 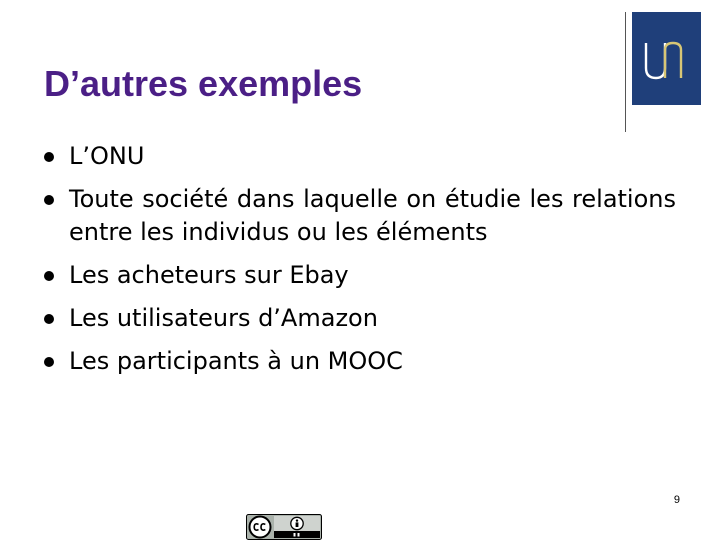 What do you see at coordinates (209, 275) in the screenshot?
I see `bullet-text: Les acheteurs sur Ebay` at bounding box center [209, 275].